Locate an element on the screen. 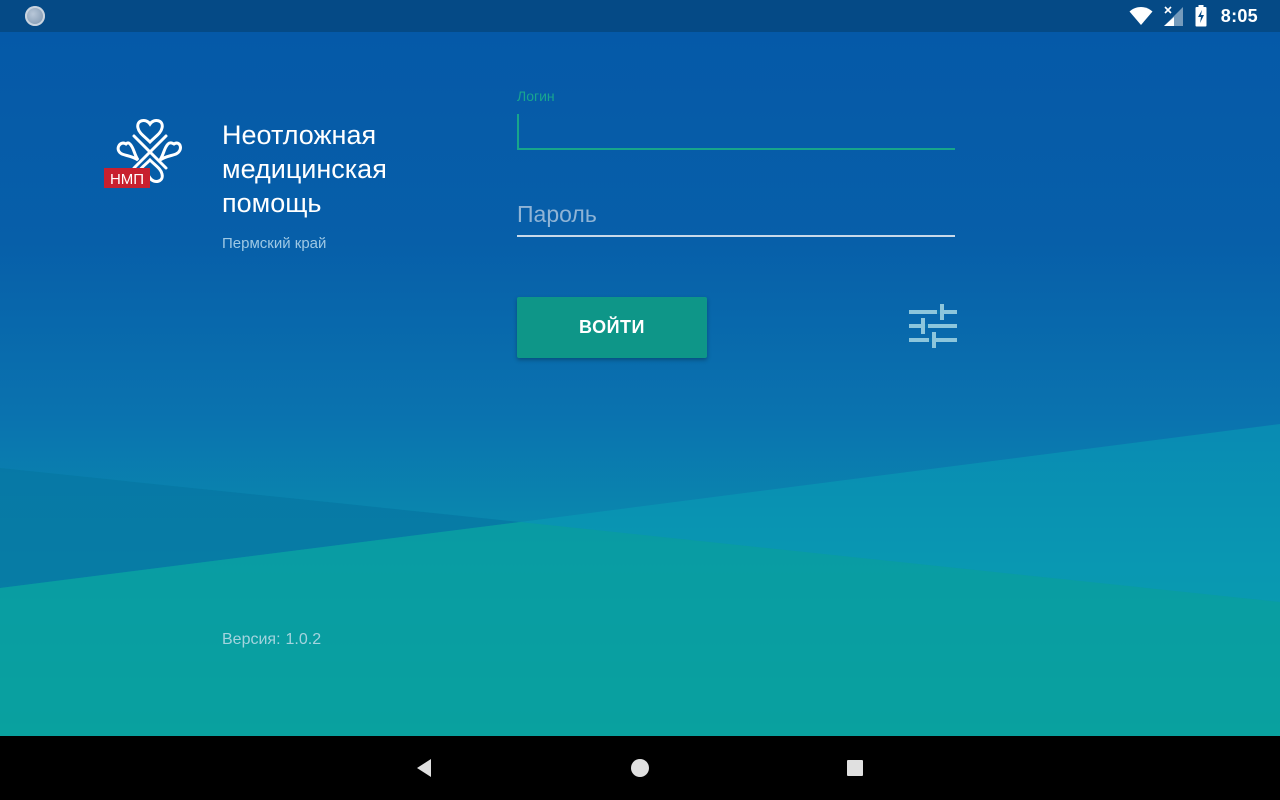  recents-icon is located at coordinates (855, 768).